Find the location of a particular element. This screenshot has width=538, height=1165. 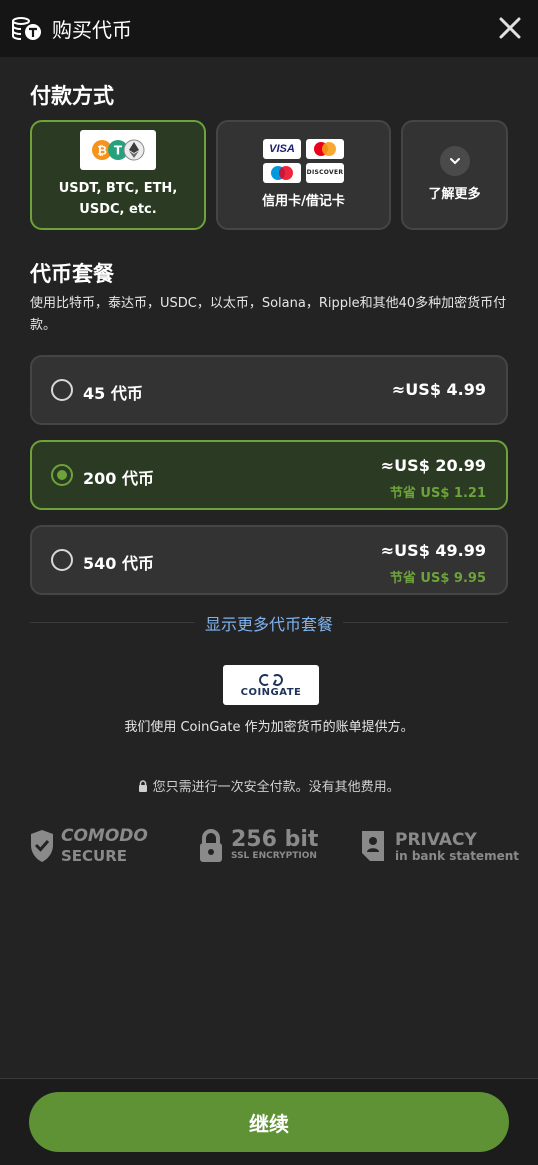

coingate-icon is located at coordinates (271, 679).